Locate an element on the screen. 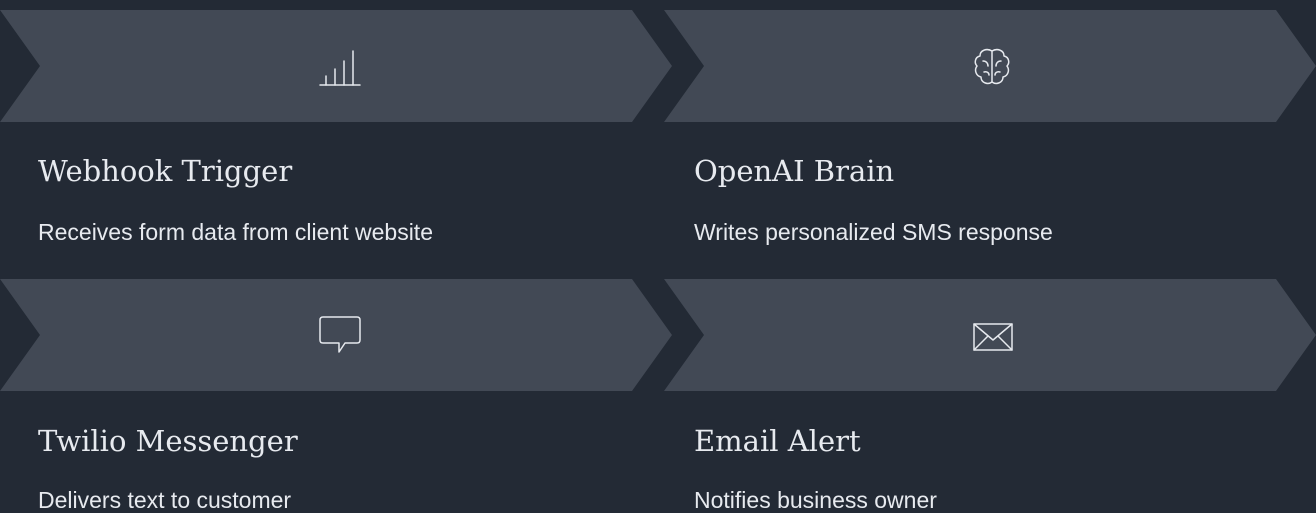 The width and height of the screenshot is (1316, 513). step-1-description: Receives form data from client website is located at coordinates (235, 232).